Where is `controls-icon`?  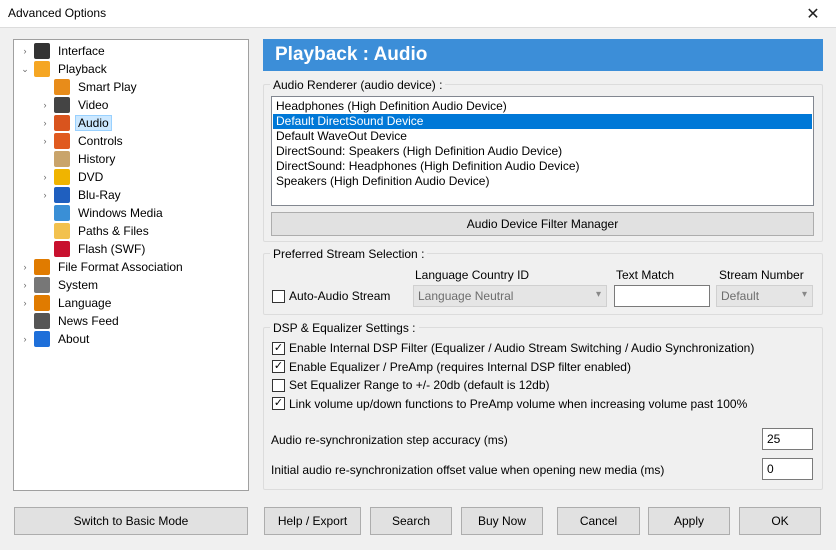 controls-icon is located at coordinates (62, 141).